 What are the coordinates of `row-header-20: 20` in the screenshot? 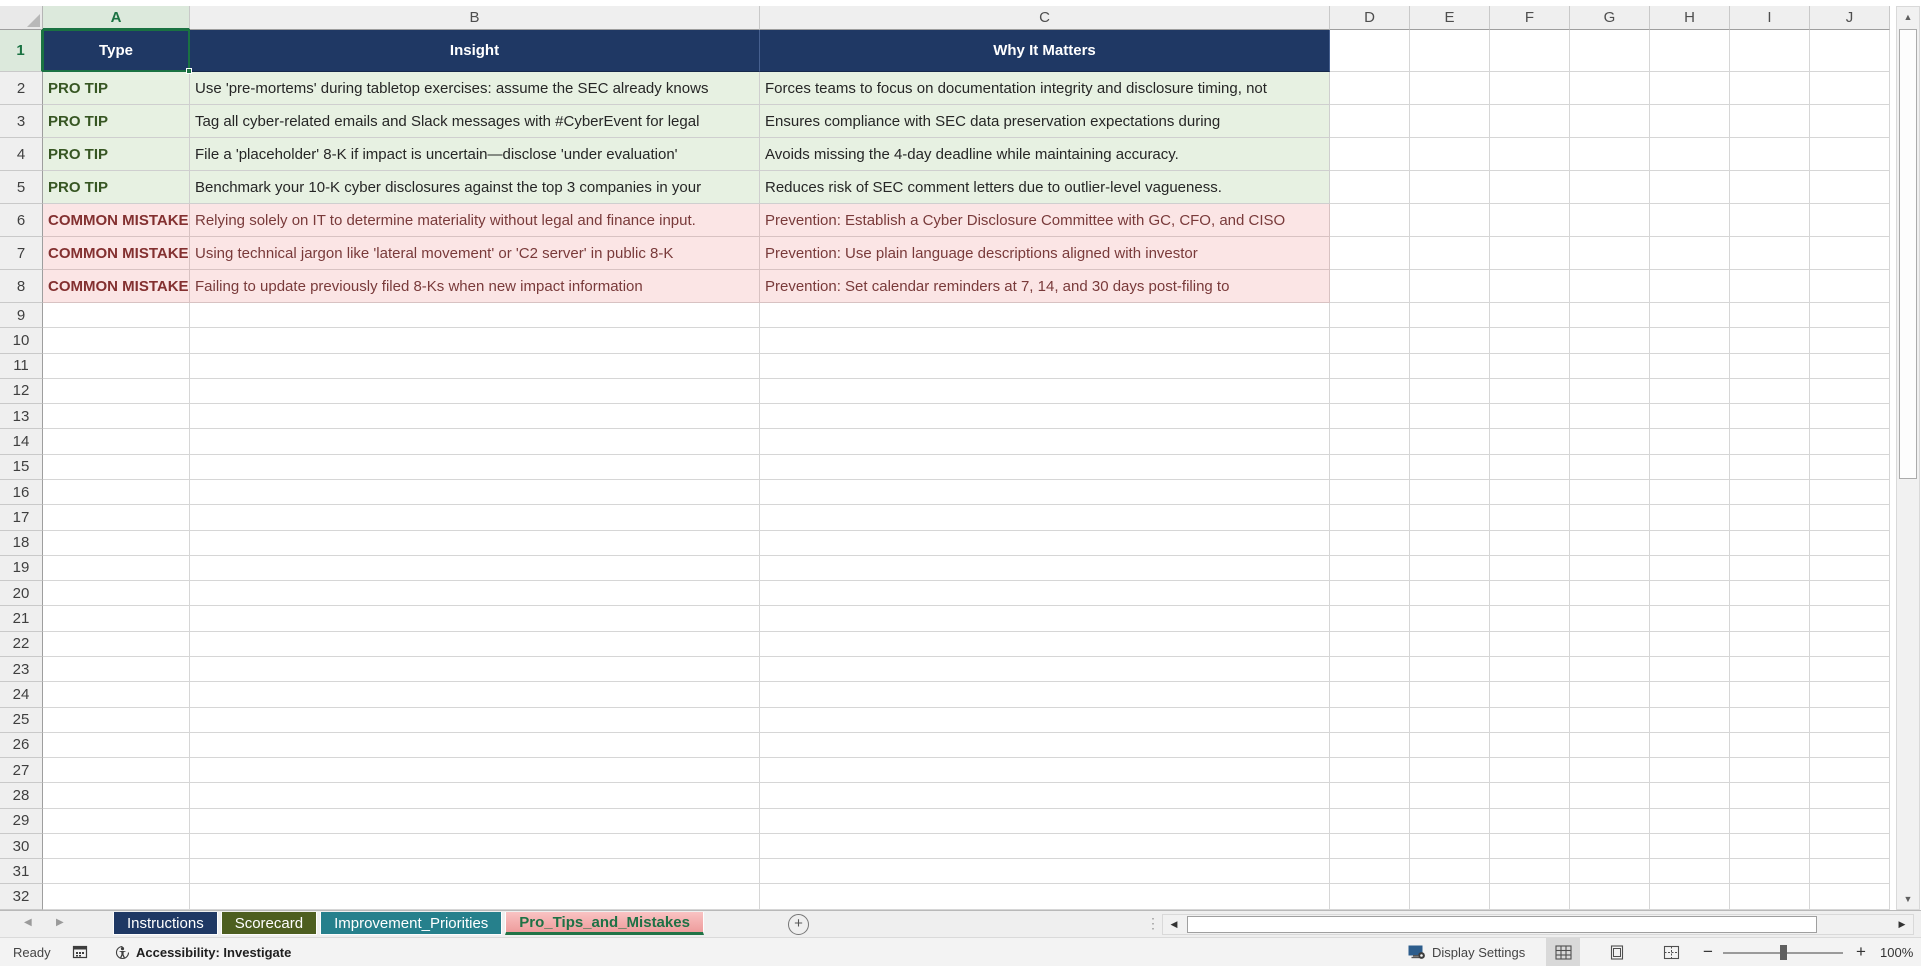 It's located at (21, 594).